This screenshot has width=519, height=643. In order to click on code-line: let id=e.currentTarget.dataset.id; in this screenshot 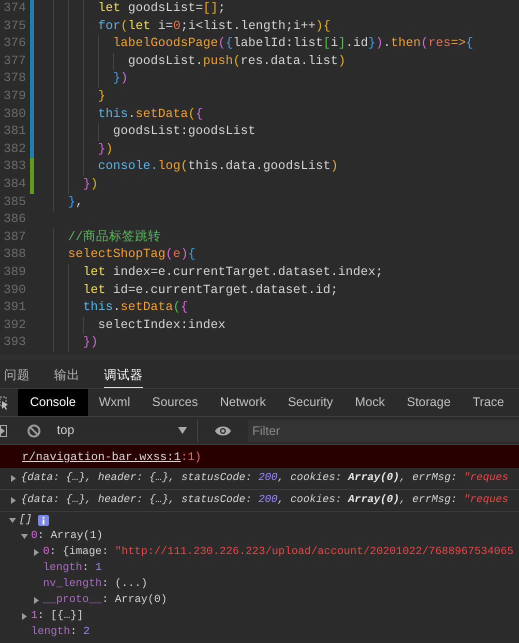, I will do `click(210, 290)`.